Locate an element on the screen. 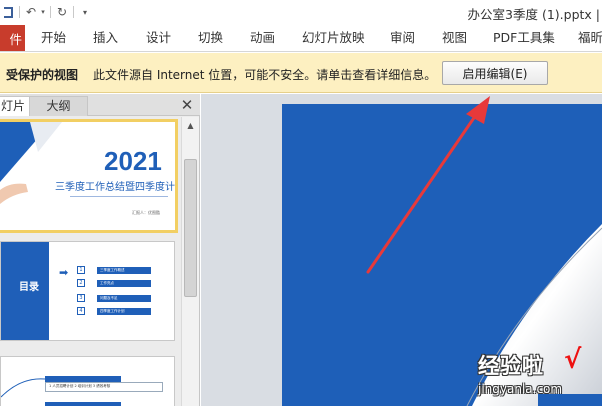 The height and width of the screenshot is (406, 602). slide2-item: 3 问题及不足 is located at coordinates (114, 298).